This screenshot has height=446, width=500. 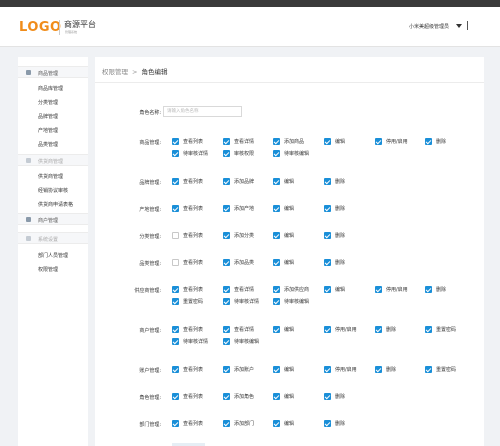 What do you see at coordinates (429, 26) in the screenshot?
I see `user-menu: 小米美超级管理员` at bounding box center [429, 26].